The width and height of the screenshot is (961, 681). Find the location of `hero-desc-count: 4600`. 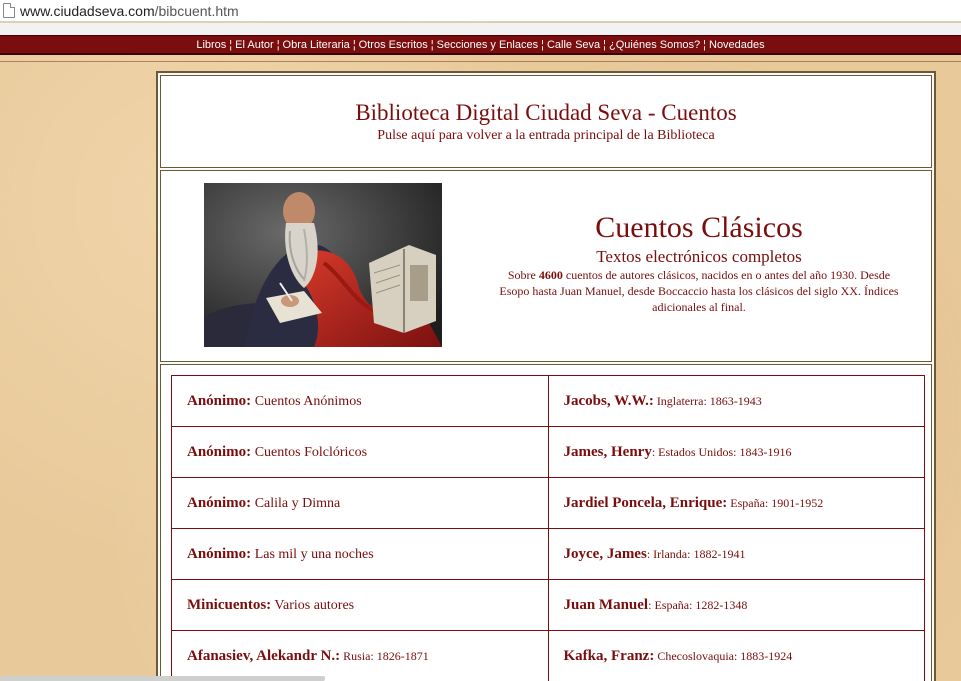

hero-desc-count: 4600 is located at coordinates (550, 275).